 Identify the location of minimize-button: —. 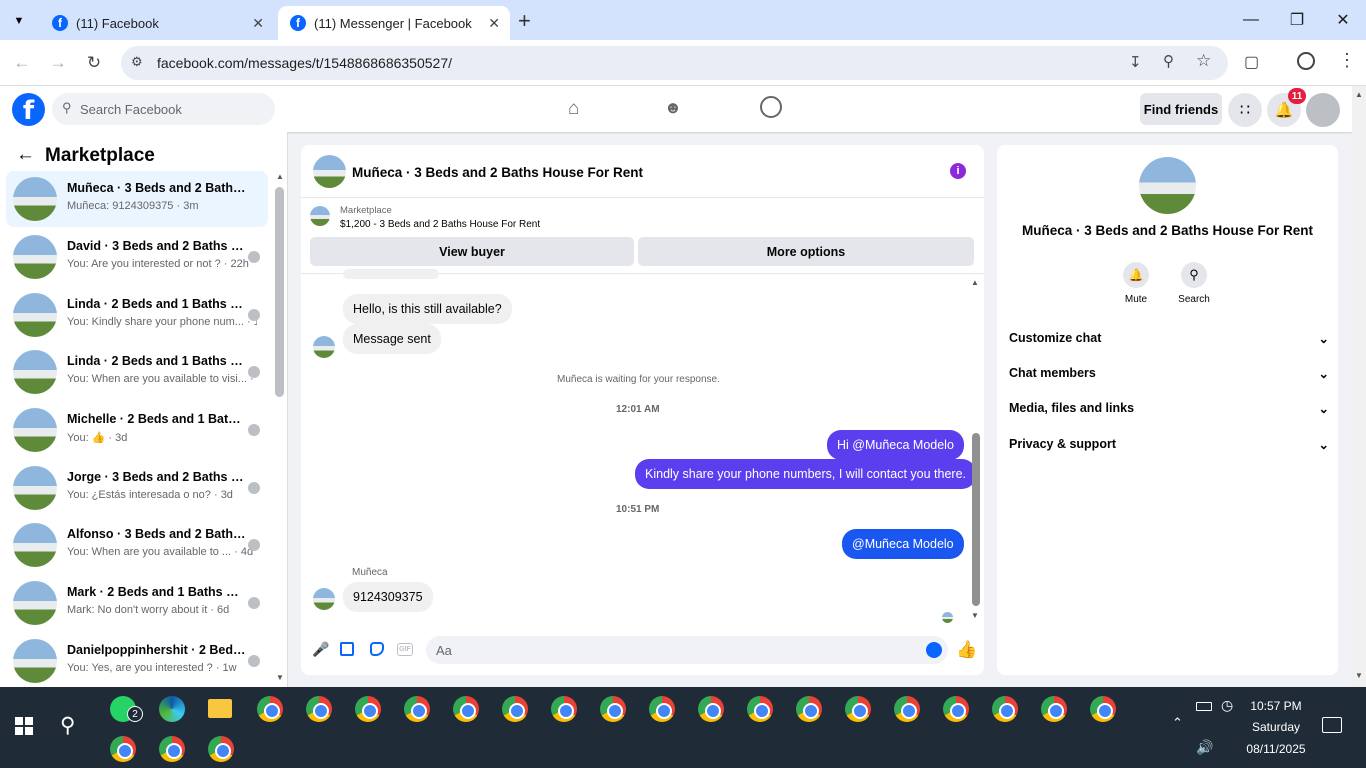
(1251, 20).